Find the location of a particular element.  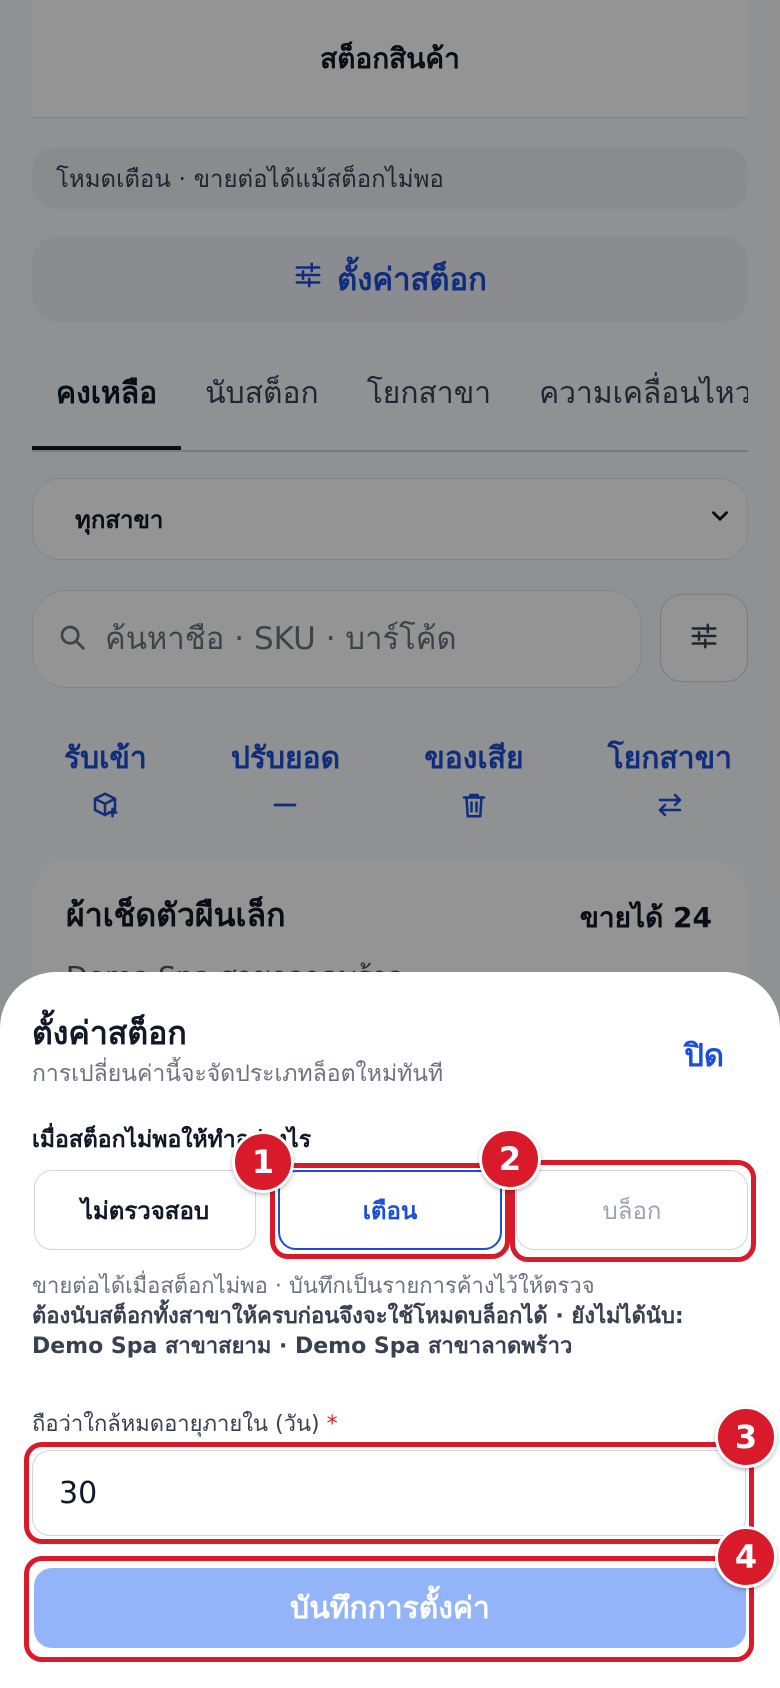

expiry-days-label-text: ถือว่าใกล้หมดอายุภายใน (วัน) is located at coordinates (176, 1424).